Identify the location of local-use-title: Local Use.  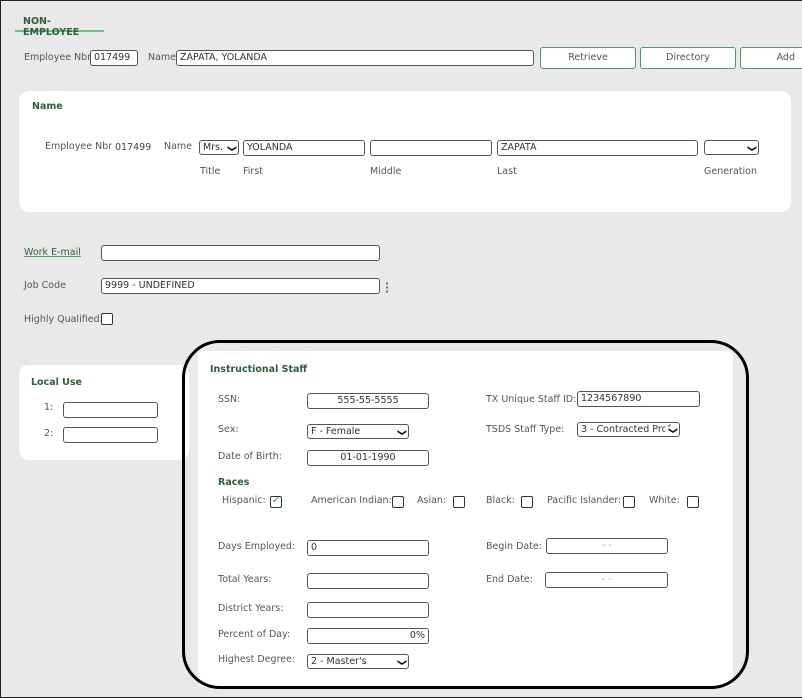
(56, 382).